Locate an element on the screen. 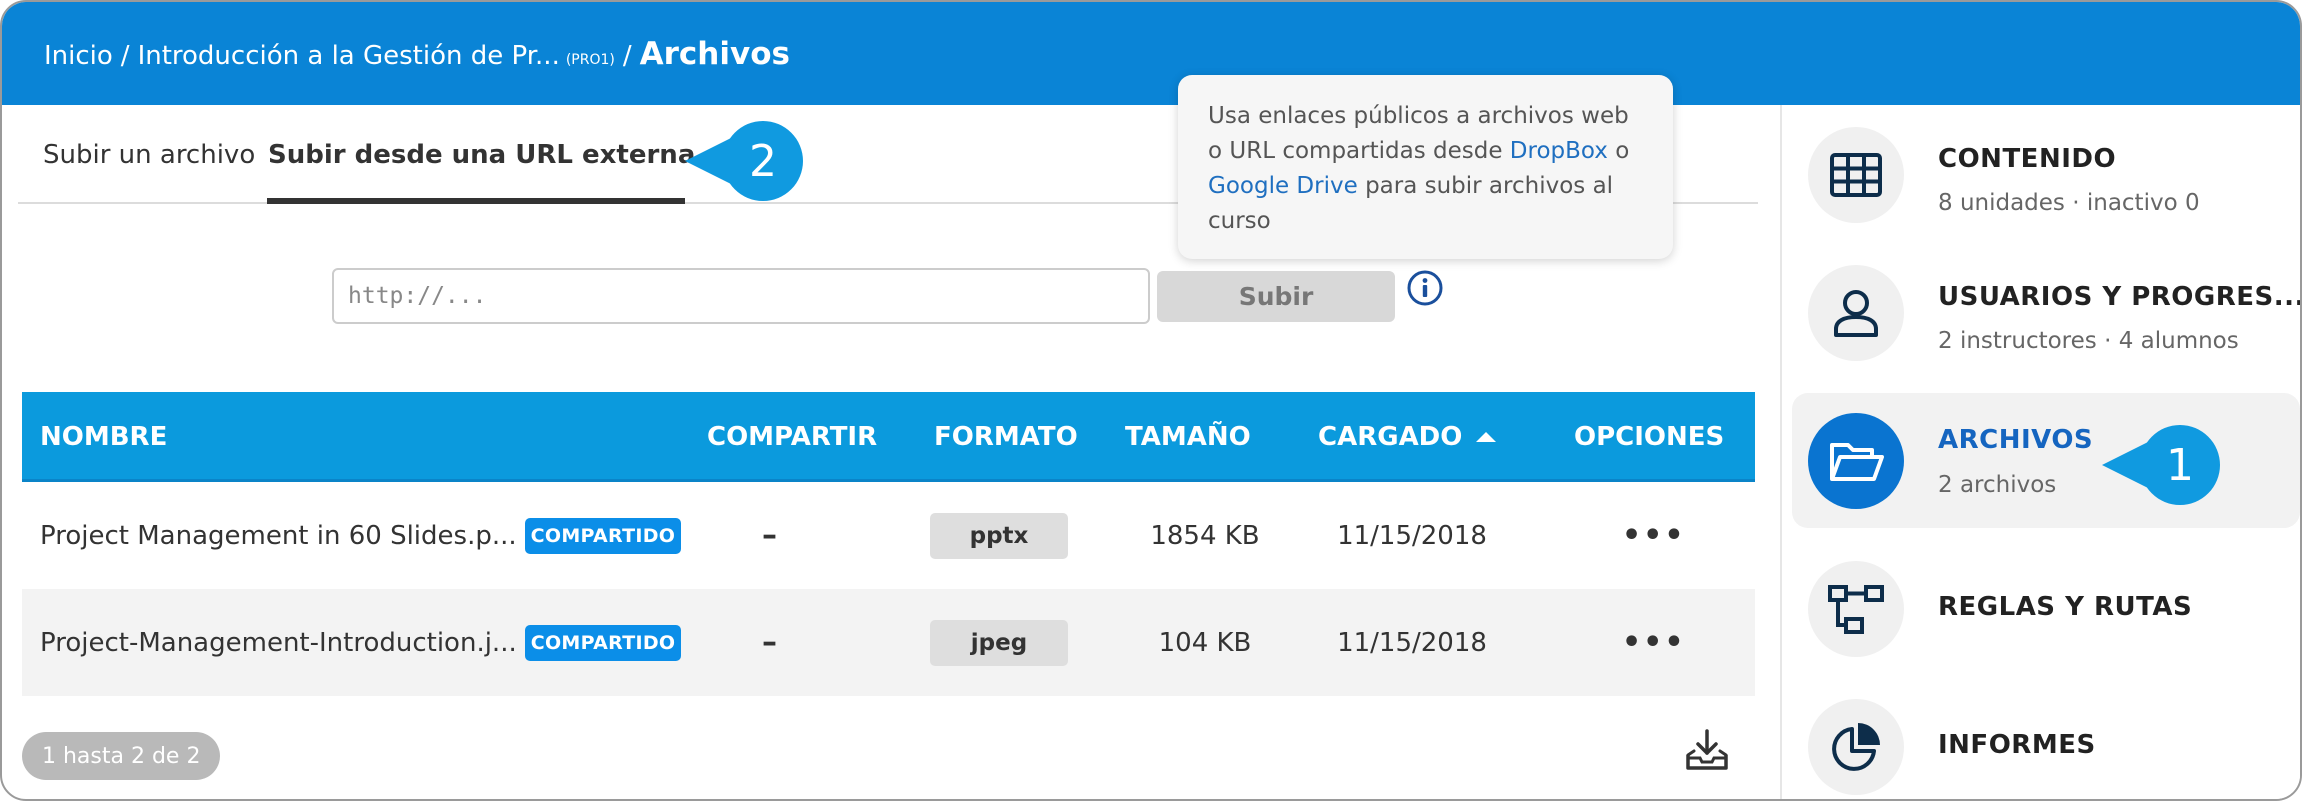 The image size is (2302, 801). callout-marker-2: 2 is located at coordinates (744, 161).